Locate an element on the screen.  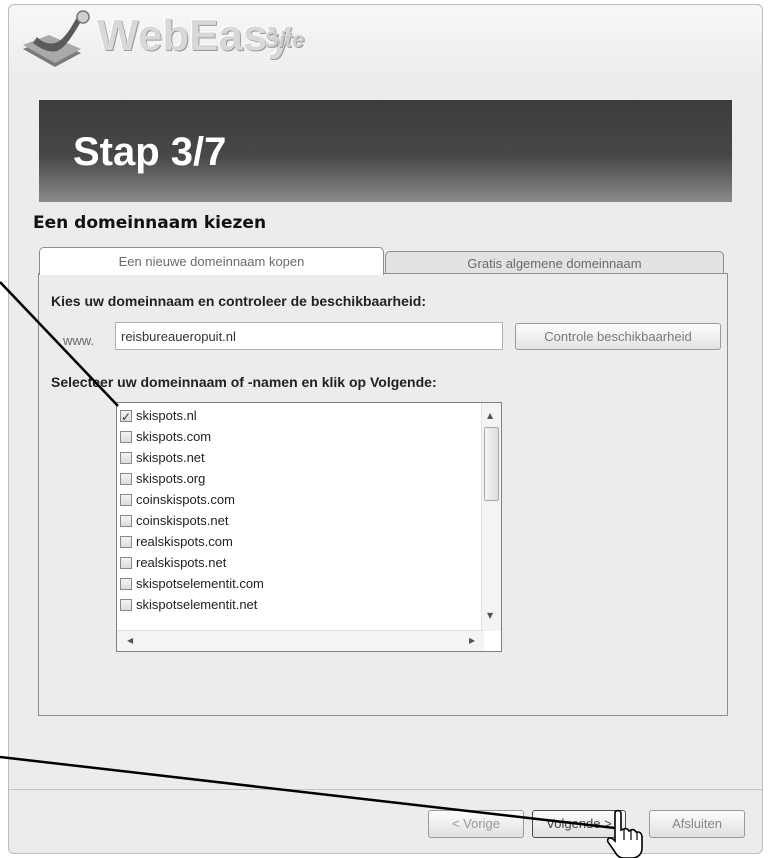
domain-name: coinskispots.net is located at coordinates (182, 520).